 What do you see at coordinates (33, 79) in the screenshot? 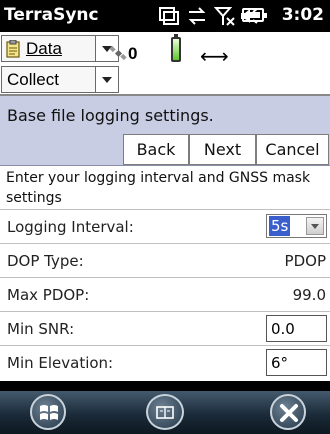
I see `collect-menu-label: Collect` at bounding box center [33, 79].